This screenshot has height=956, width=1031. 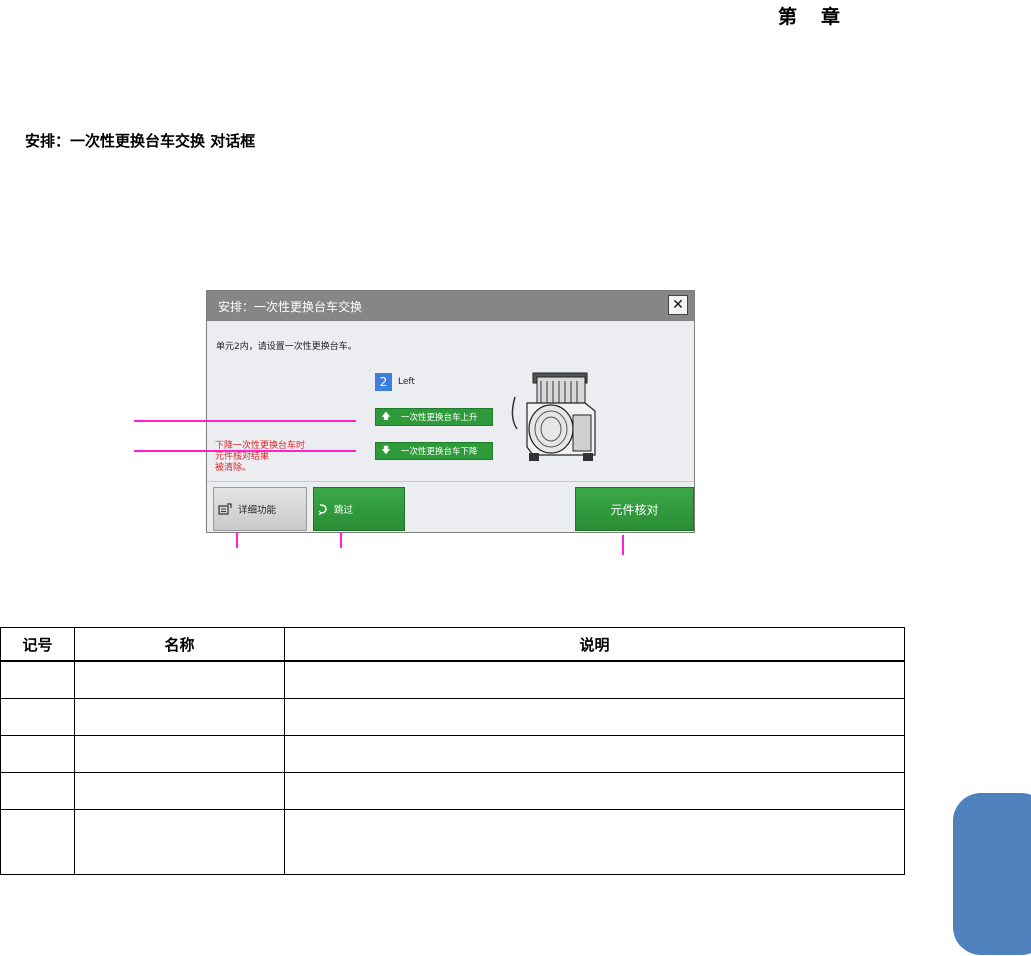 I want to click on callout-line-detail, so click(x=237, y=540).